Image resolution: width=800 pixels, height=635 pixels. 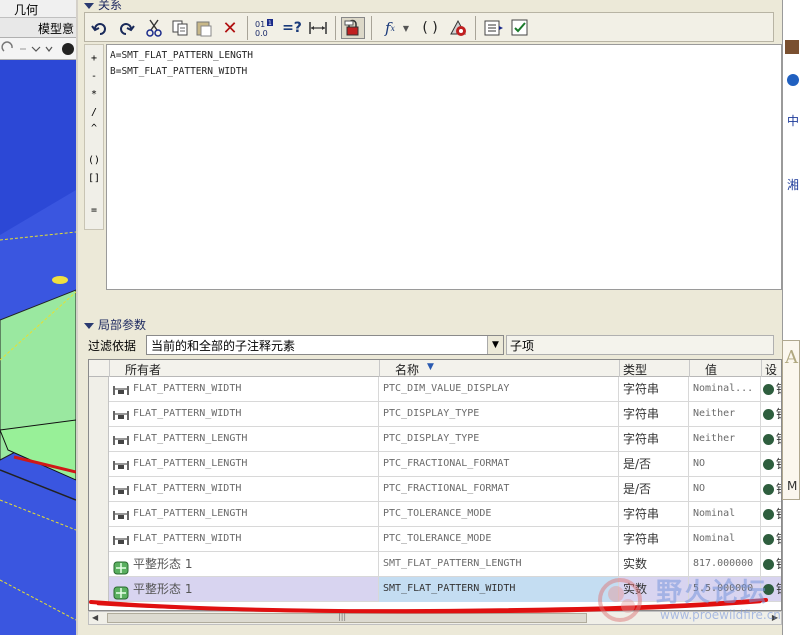 What do you see at coordinates (353, 28) in the screenshot?
I see `lock-icon` at bounding box center [353, 28].